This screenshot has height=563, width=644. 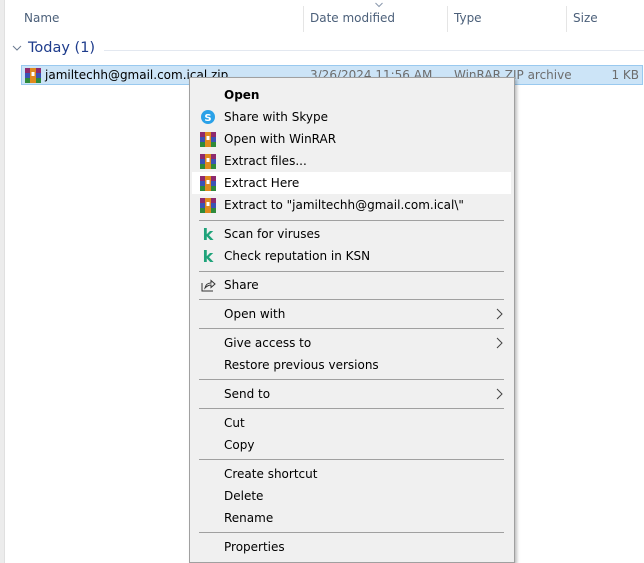 I want to click on menu-item-extract-to: Extract to "jamiltechh@gmail.com.ical\", so click(x=351, y=205).